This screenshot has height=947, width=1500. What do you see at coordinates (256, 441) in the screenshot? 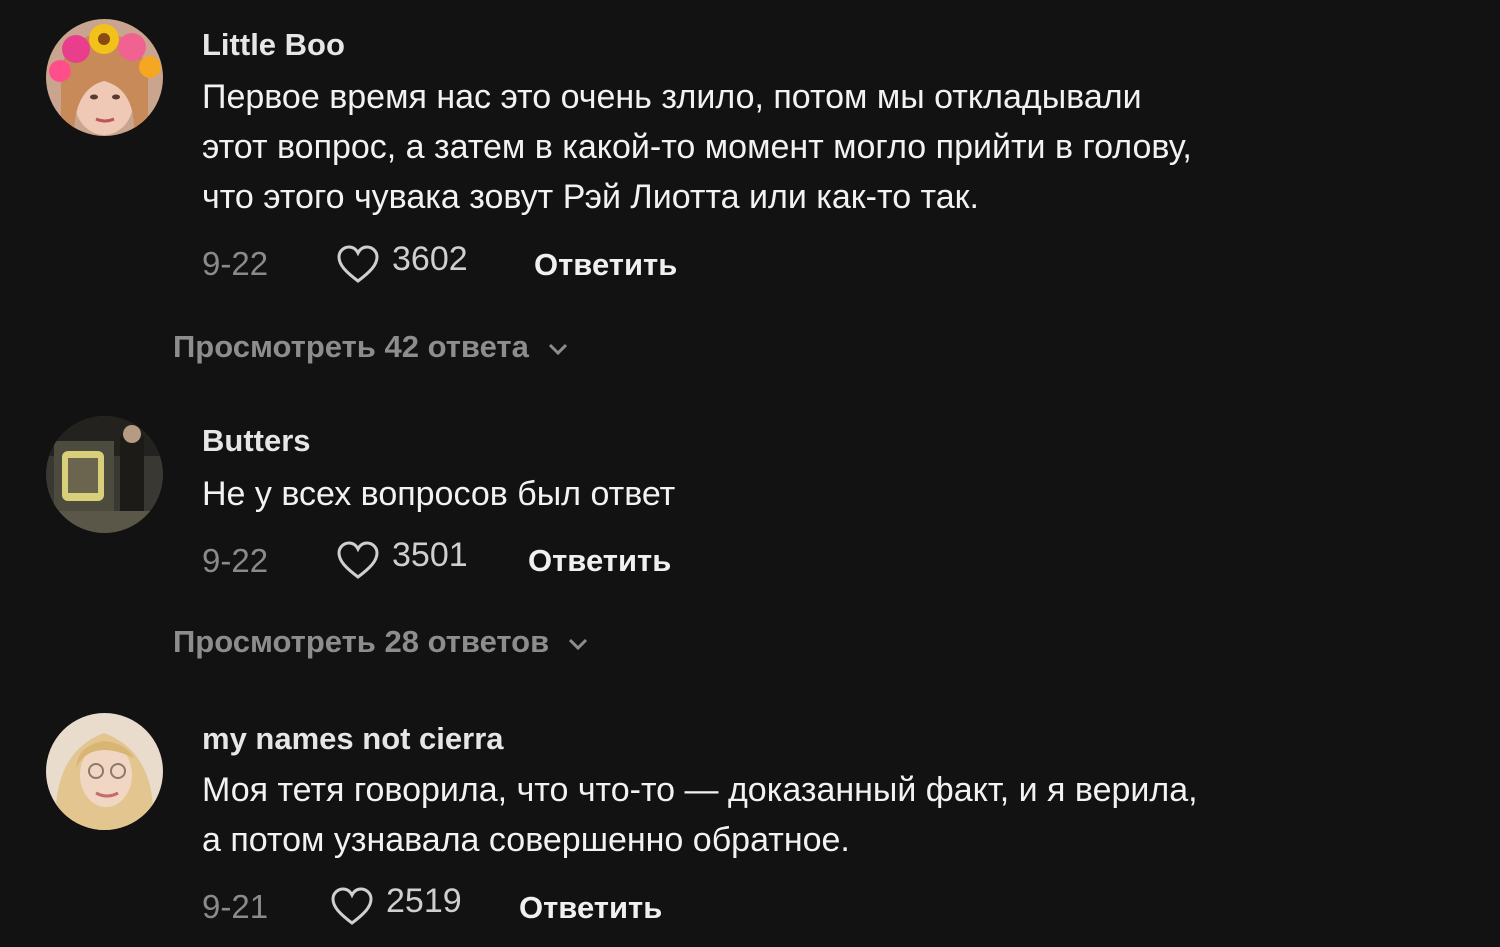
I see `comment-username: Butters` at bounding box center [256, 441].